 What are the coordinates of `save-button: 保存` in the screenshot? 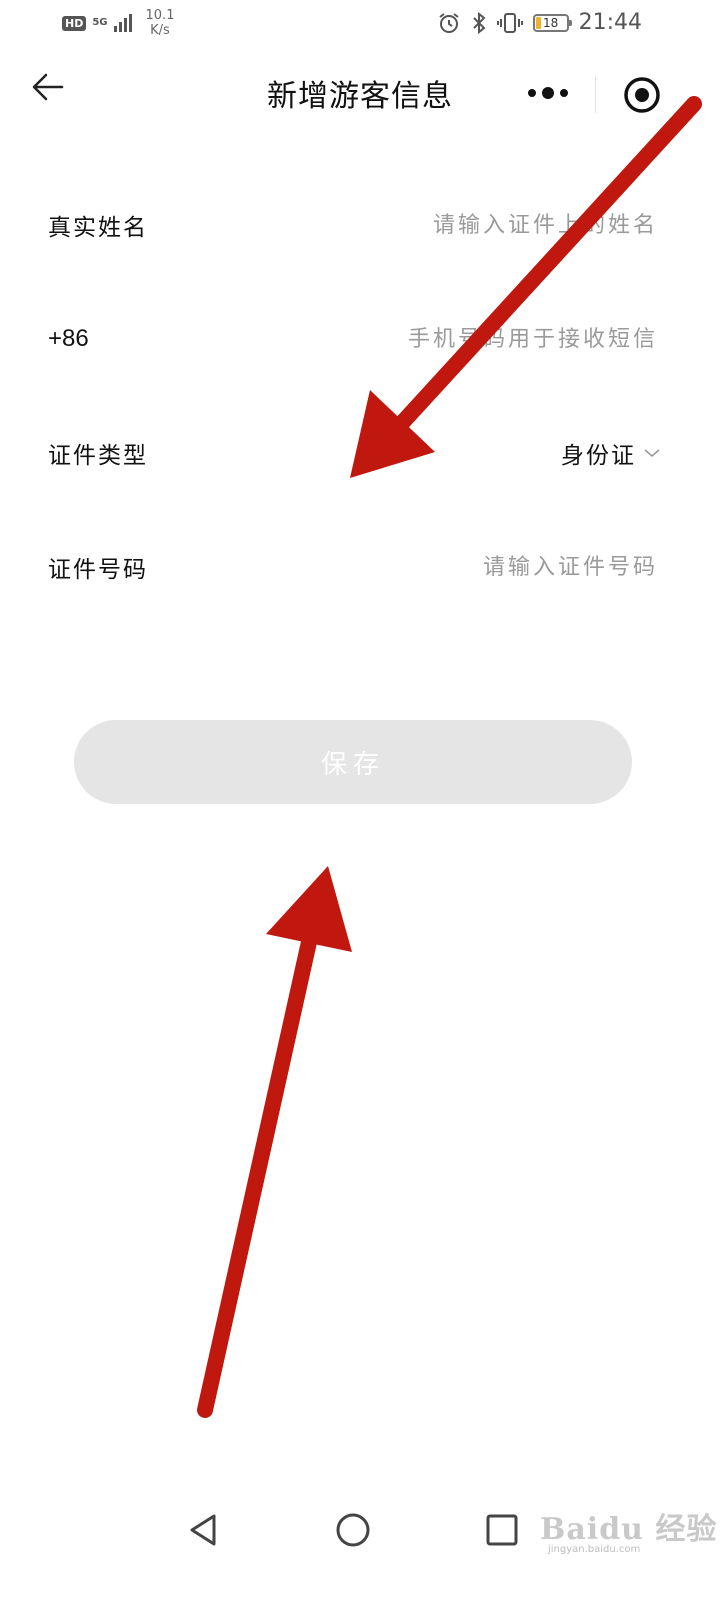 It's located at (353, 762).